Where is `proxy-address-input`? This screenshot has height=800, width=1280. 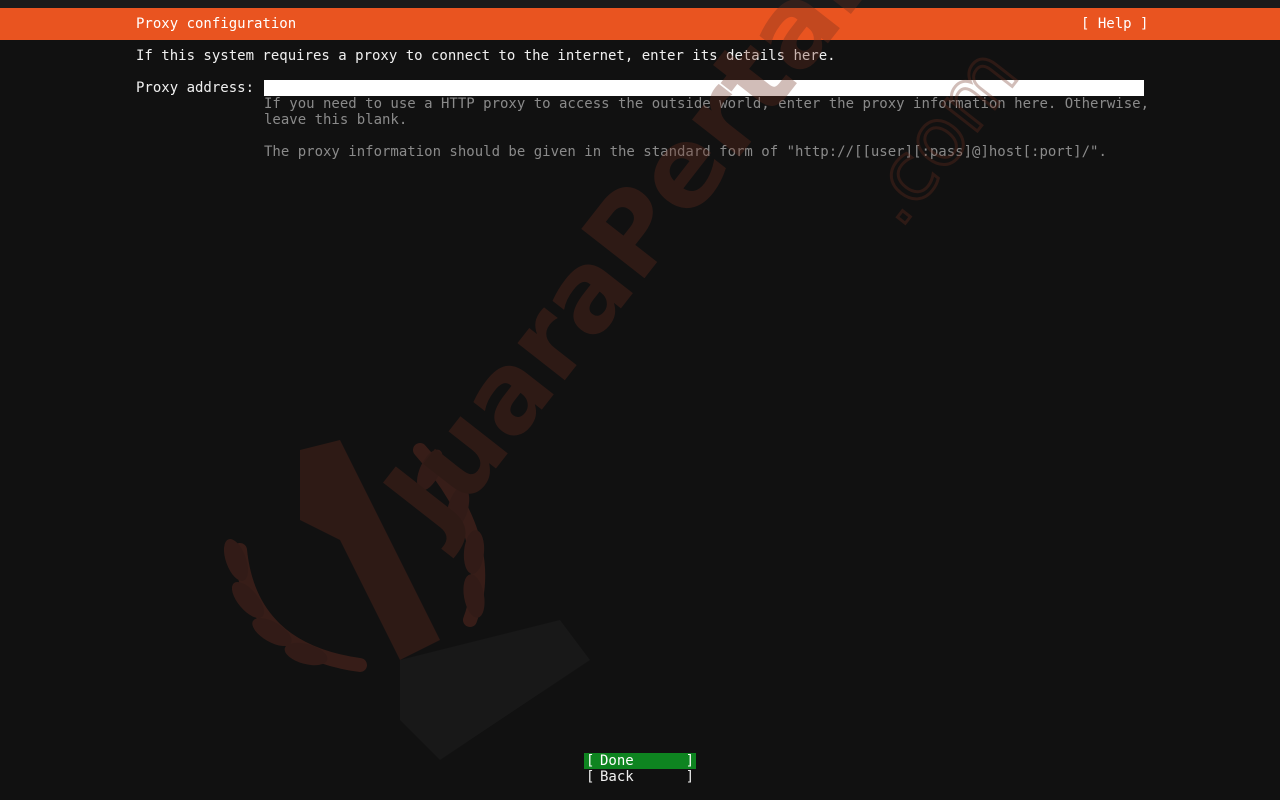
proxy-address-input is located at coordinates (704, 88).